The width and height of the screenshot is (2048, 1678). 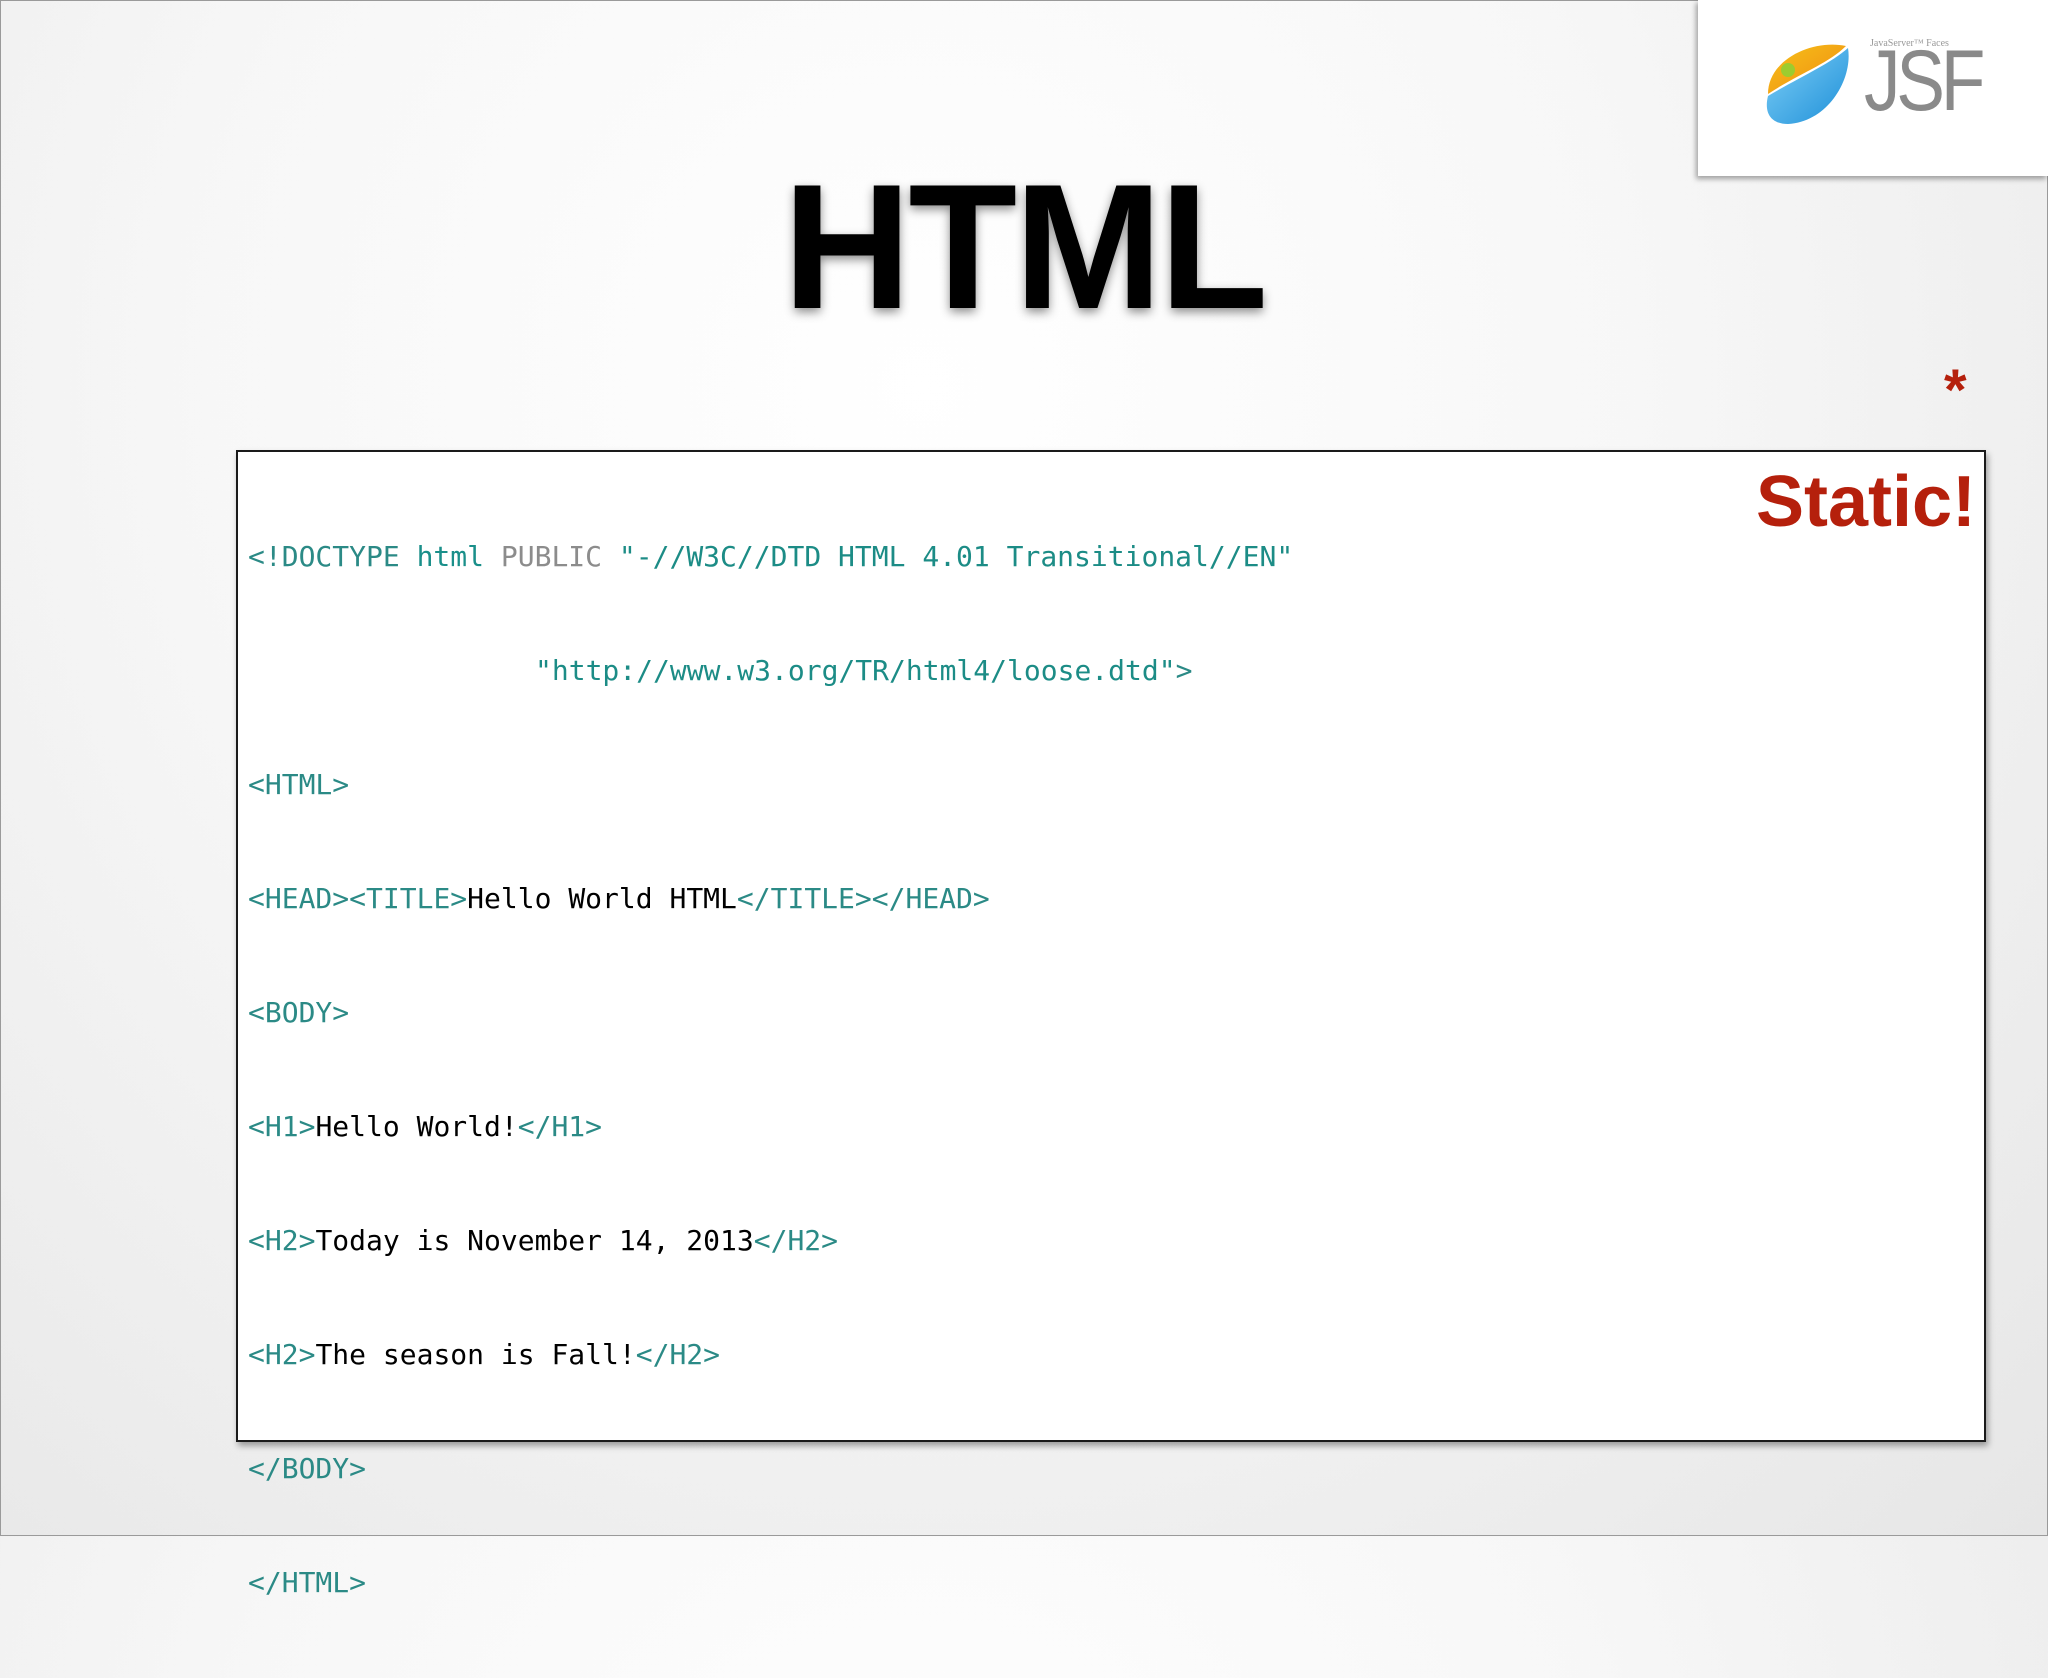 I want to click on code-token: "-//W3C//DTD HTML 4.01 Transitional//EN", so click(x=956, y=556).